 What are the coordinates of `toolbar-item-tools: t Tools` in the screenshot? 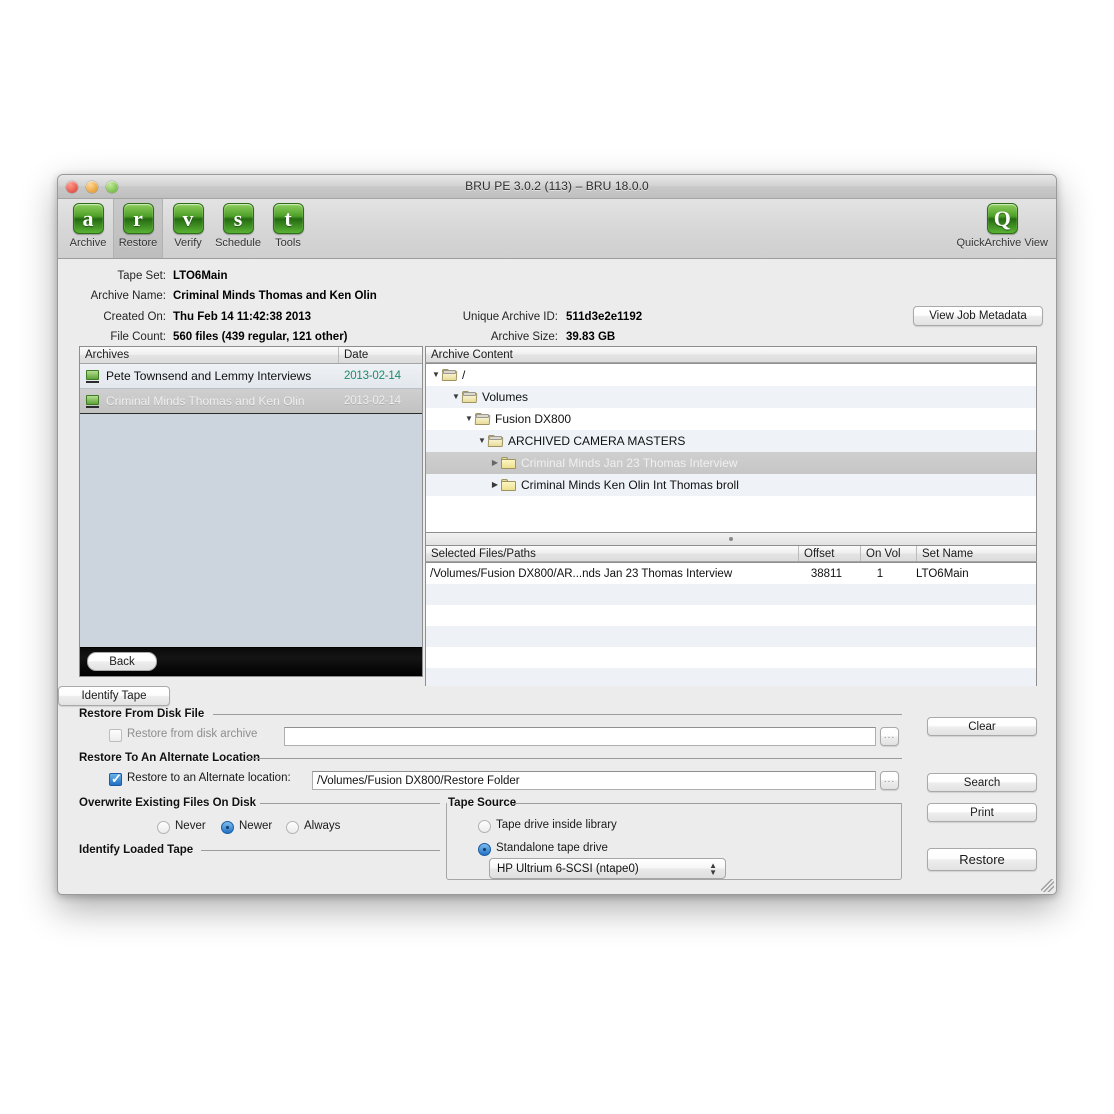 It's located at (288, 228).